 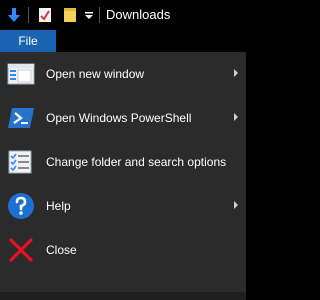 What do you see at coordinates (45, 15) in the screenshot?
I see `properties-icon` at bounding box center [45, 15].